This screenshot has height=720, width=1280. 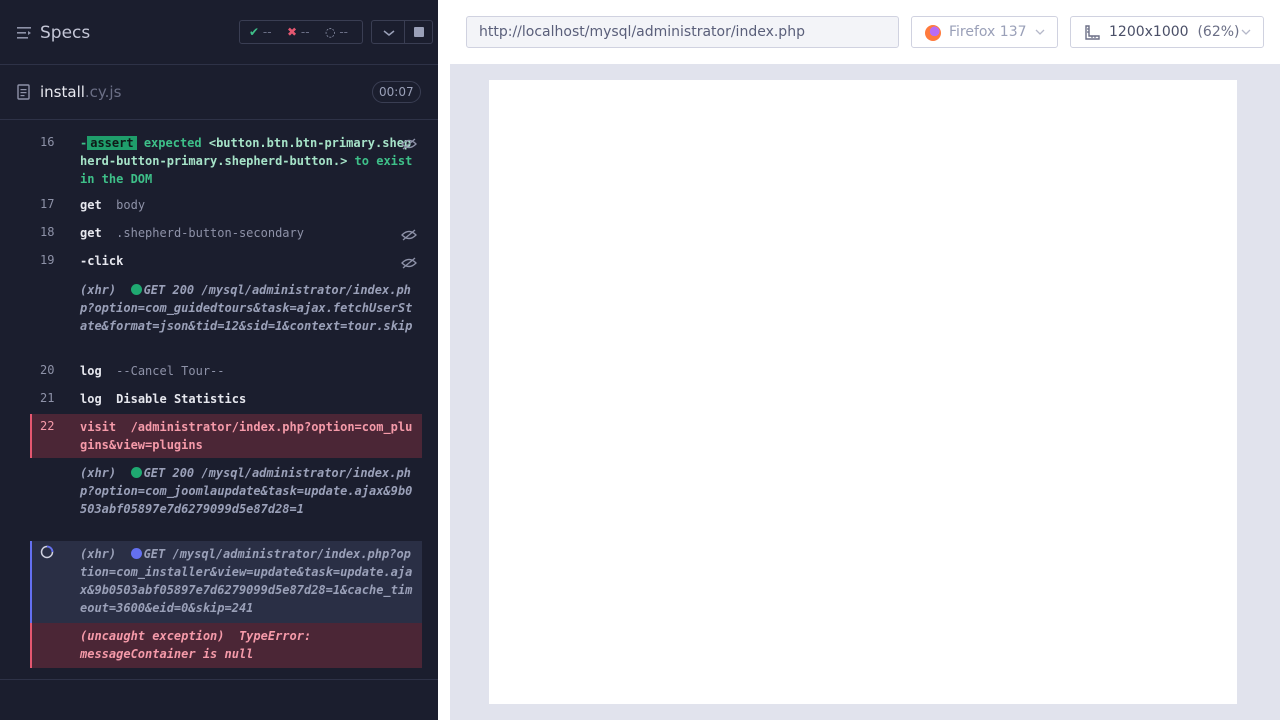 What do you see at coordinates (25, 33) in the screenshot?
I see `list-icon` at bounding box center [25, 33].